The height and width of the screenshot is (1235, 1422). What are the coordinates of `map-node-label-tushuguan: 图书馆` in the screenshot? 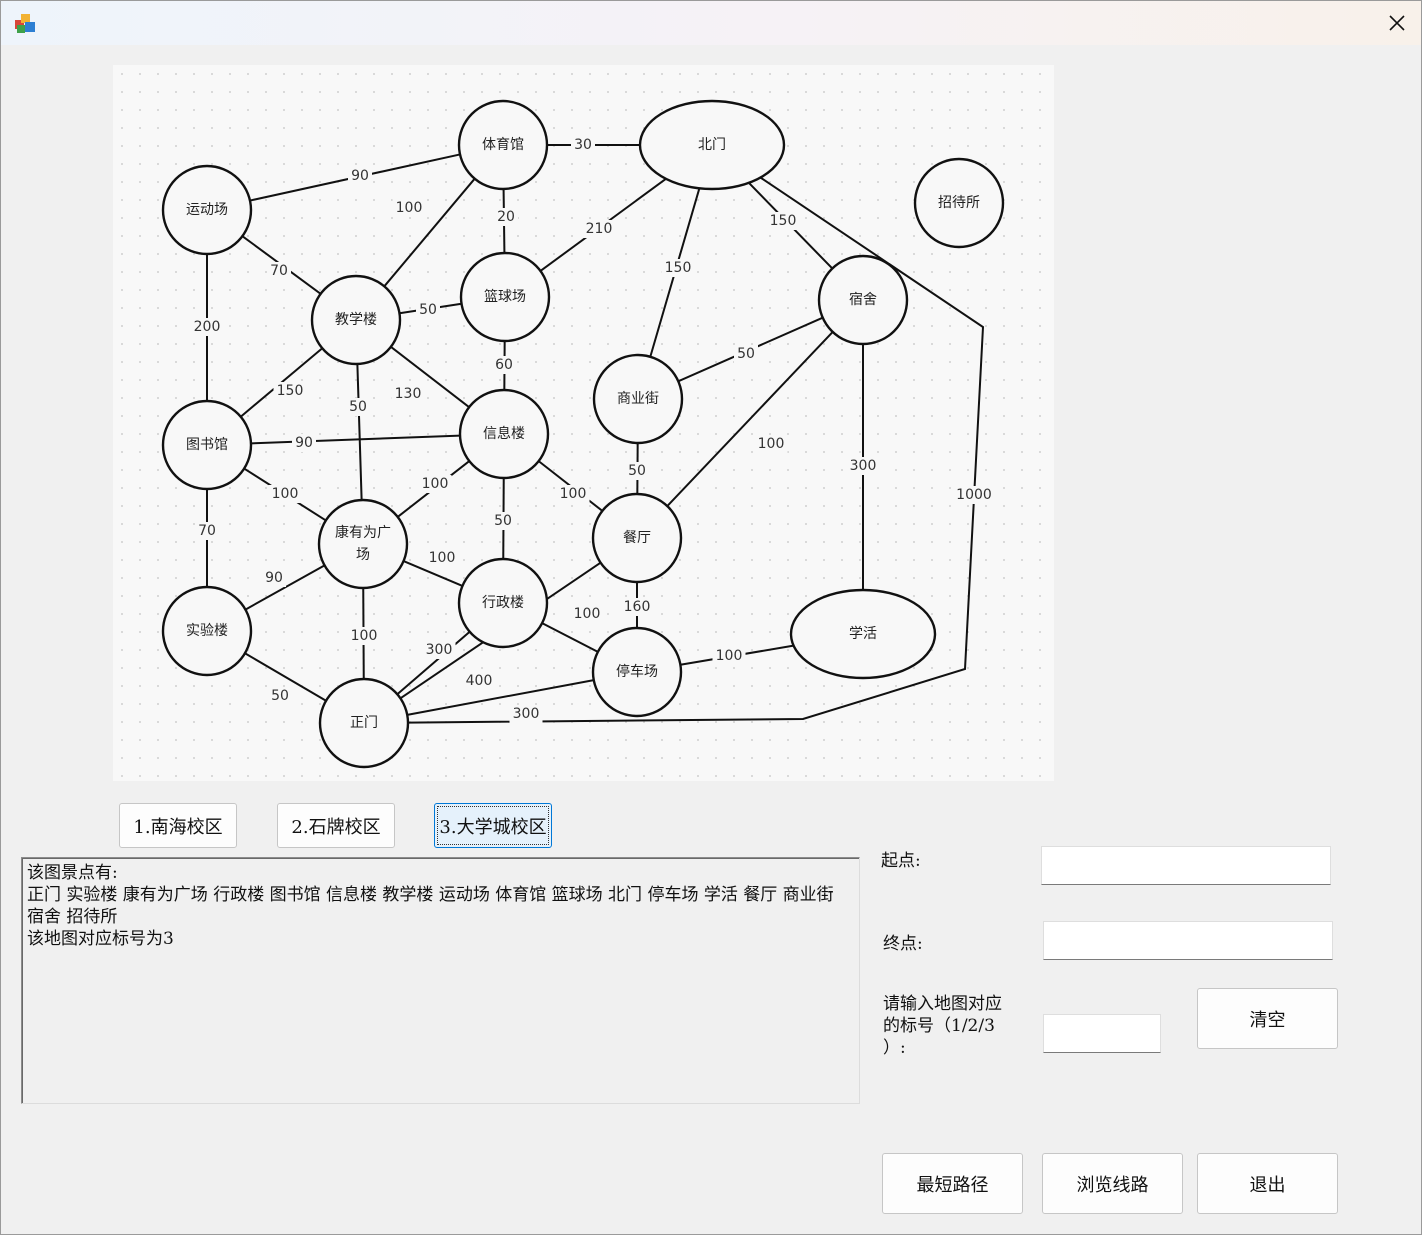 It's located at (207, 445).